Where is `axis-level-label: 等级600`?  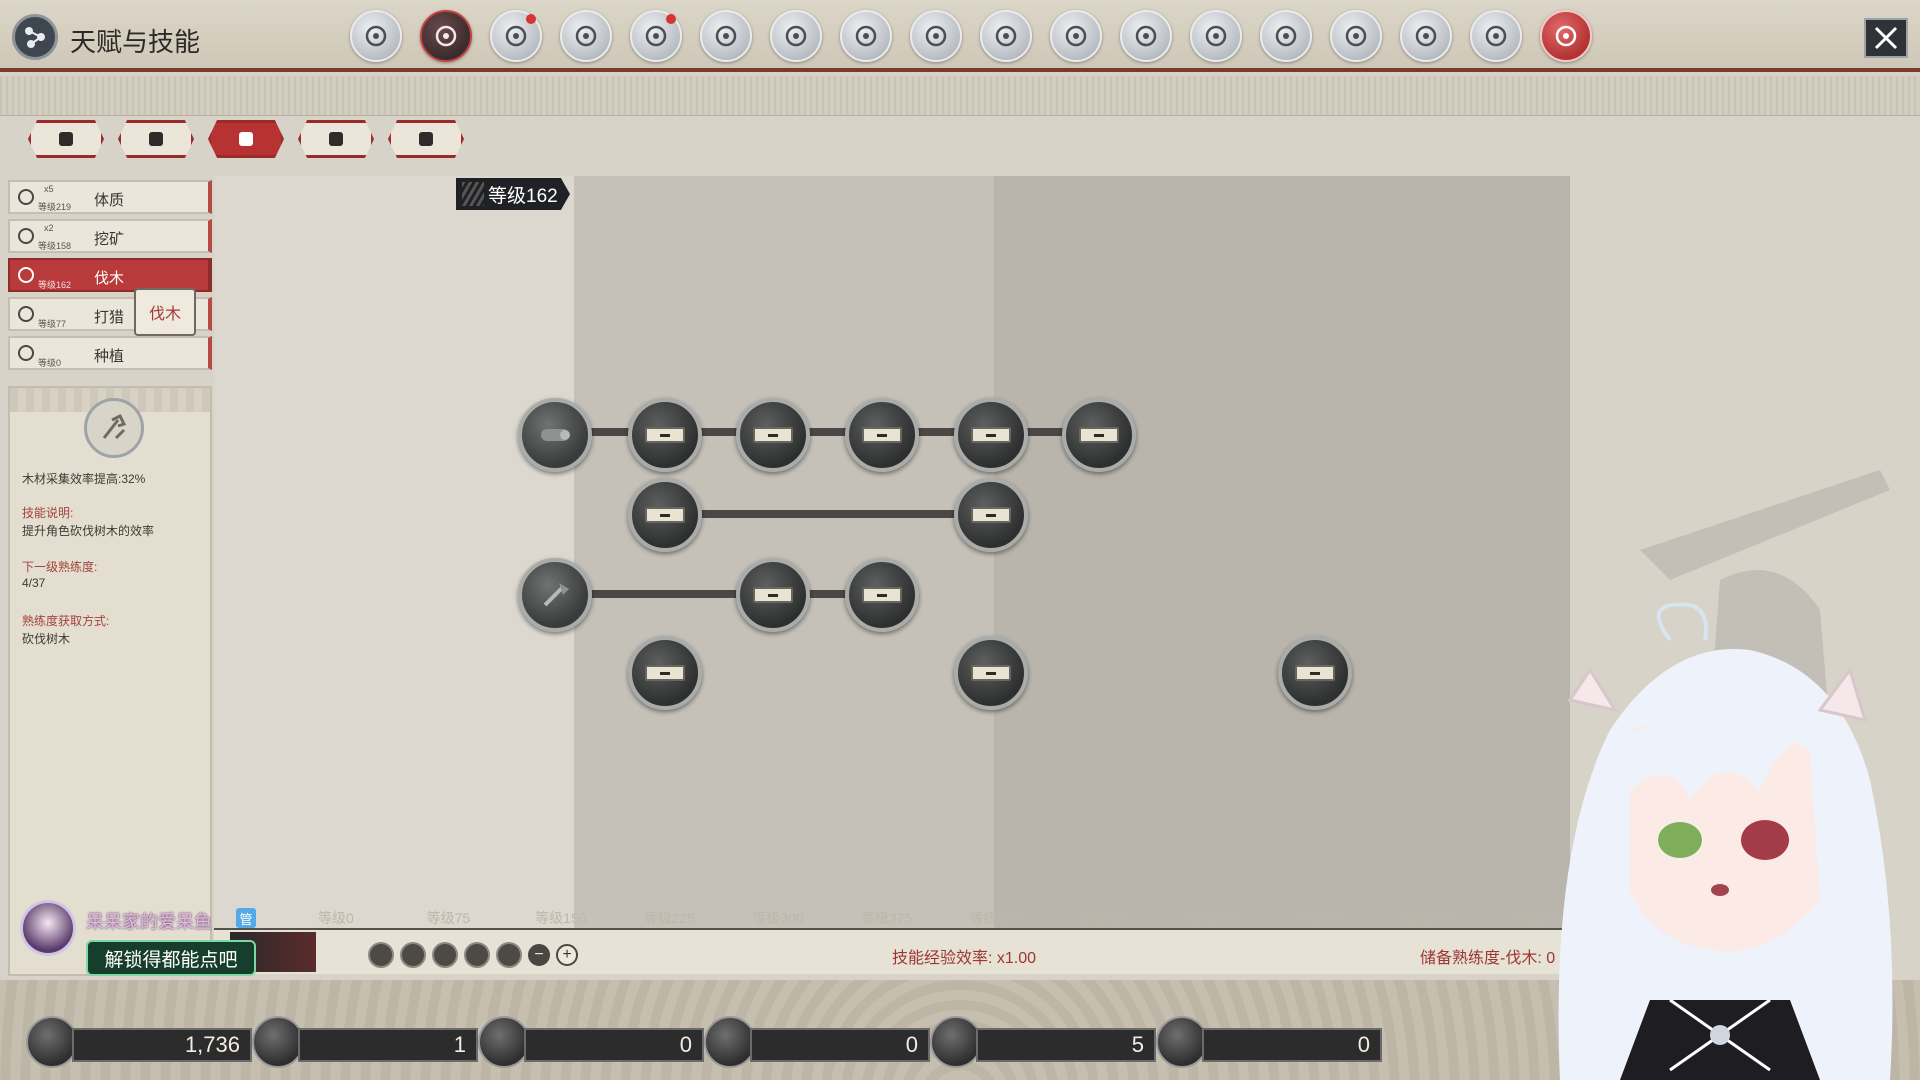 axis-level-label: 等级600 is located at coordinates (1212, 918).